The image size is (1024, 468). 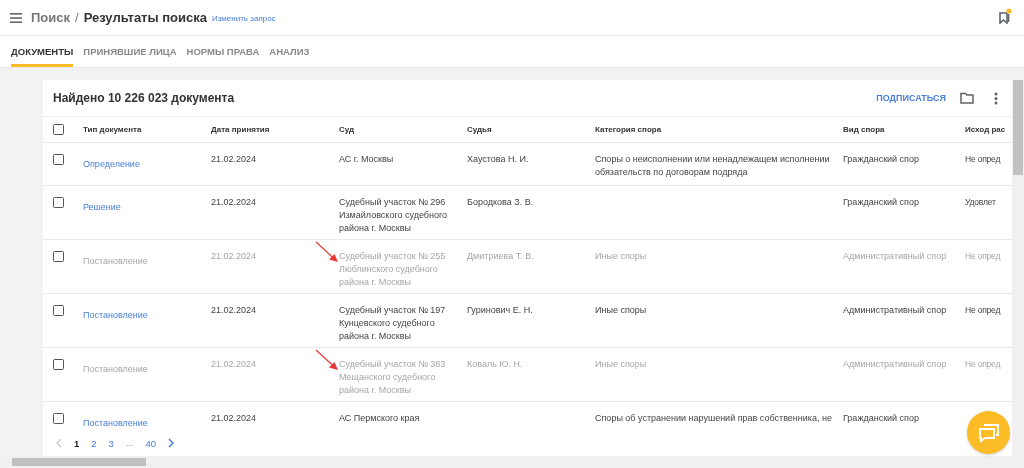 What do you see at coordinates (111, 164) in the screenshot?
I see `document-type-link: Определение` at bounding box center [111, 164].